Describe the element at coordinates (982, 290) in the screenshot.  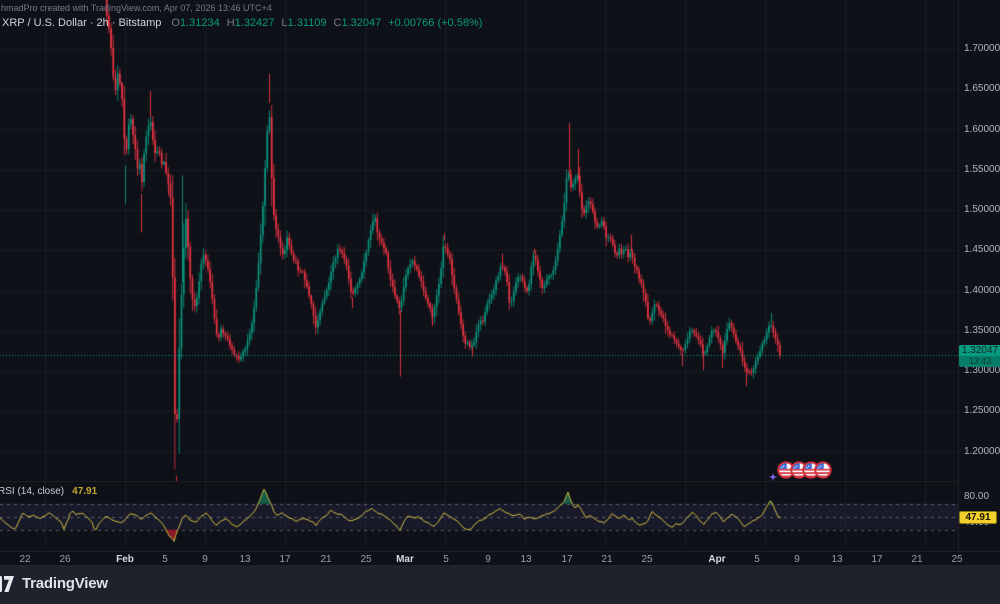
I see `price-axis-label: 1.40000` at that location.